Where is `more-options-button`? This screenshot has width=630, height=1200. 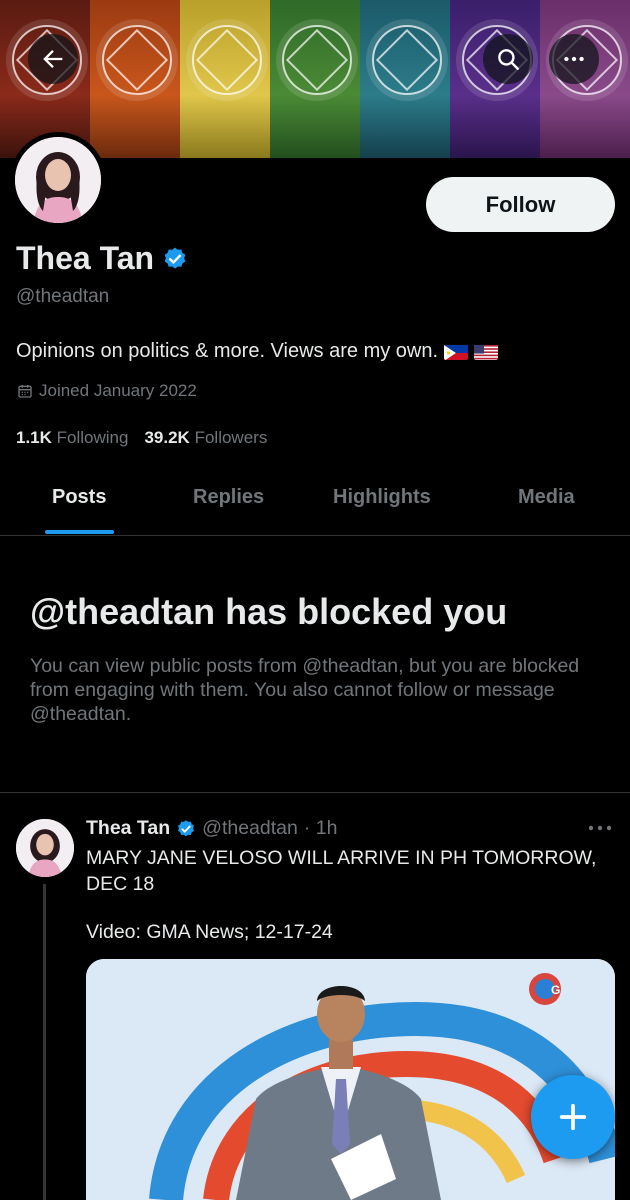
more-options-button is located at coordinates (574, 59).